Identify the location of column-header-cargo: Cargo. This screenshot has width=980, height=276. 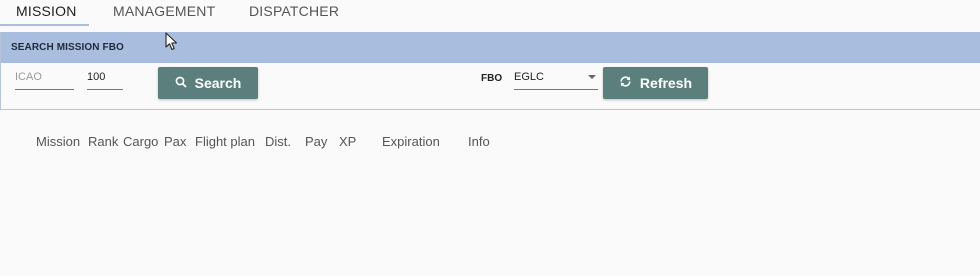
(140, 141).